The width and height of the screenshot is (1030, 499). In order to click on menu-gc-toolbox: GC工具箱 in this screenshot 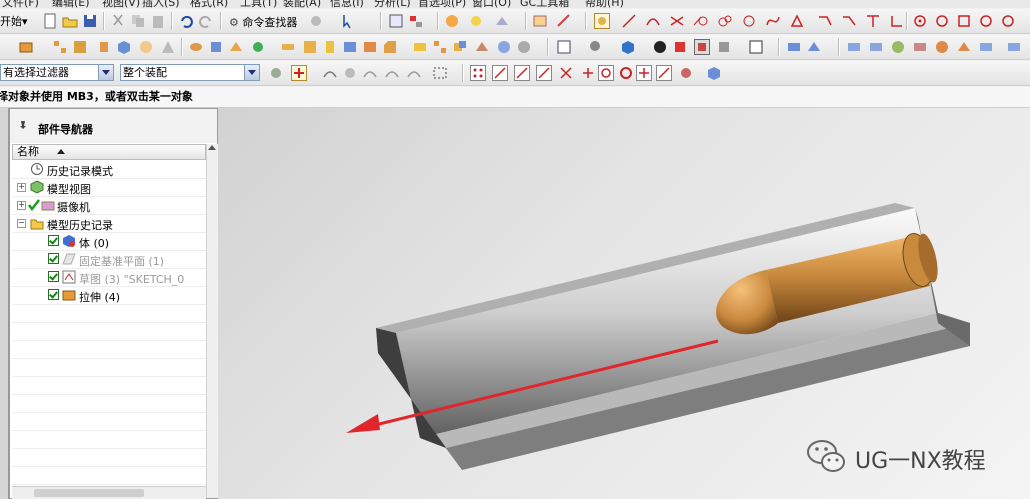, I will do `click(544, 4)`.